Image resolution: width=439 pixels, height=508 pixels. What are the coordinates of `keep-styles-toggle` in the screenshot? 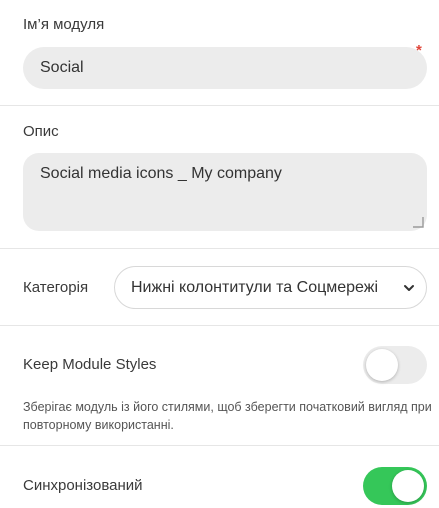 It's located at (395, 365).